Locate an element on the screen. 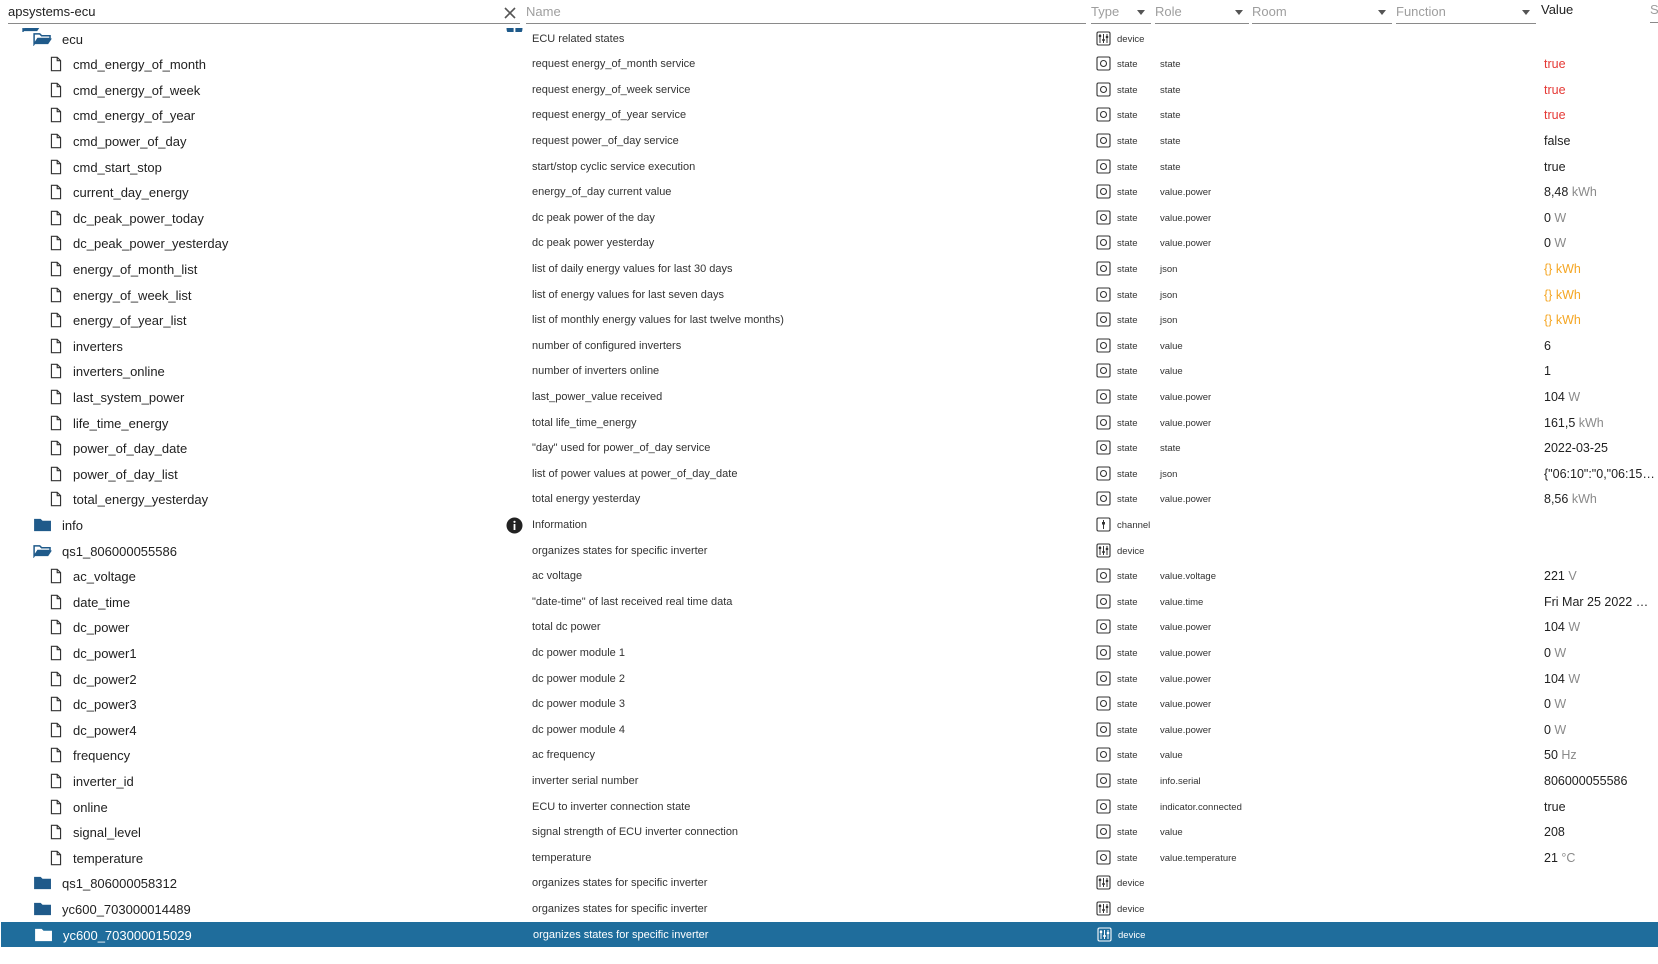 The height and width of the screenshot is (964, 1658). object-id-label: ecu is located at coordinates (72, 39).